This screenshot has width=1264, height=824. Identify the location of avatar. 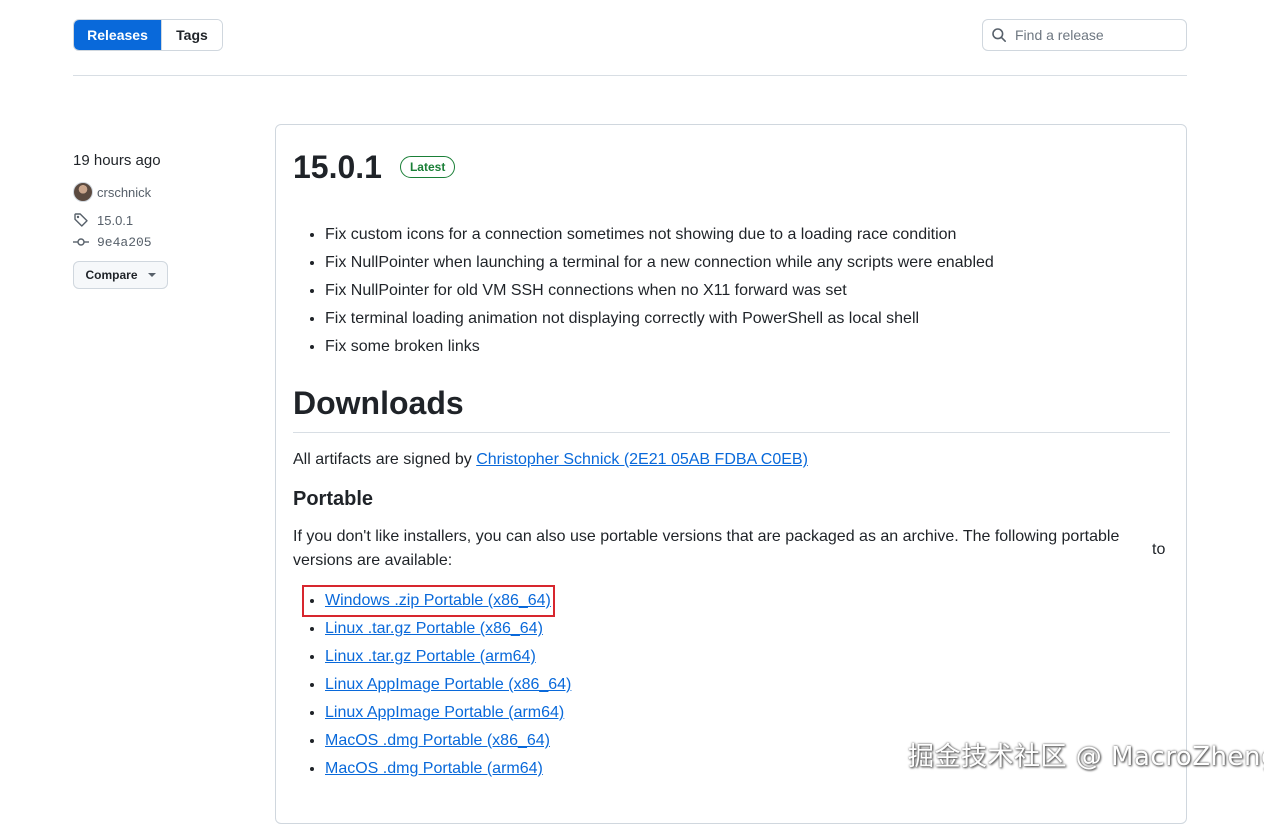
(83, 192).